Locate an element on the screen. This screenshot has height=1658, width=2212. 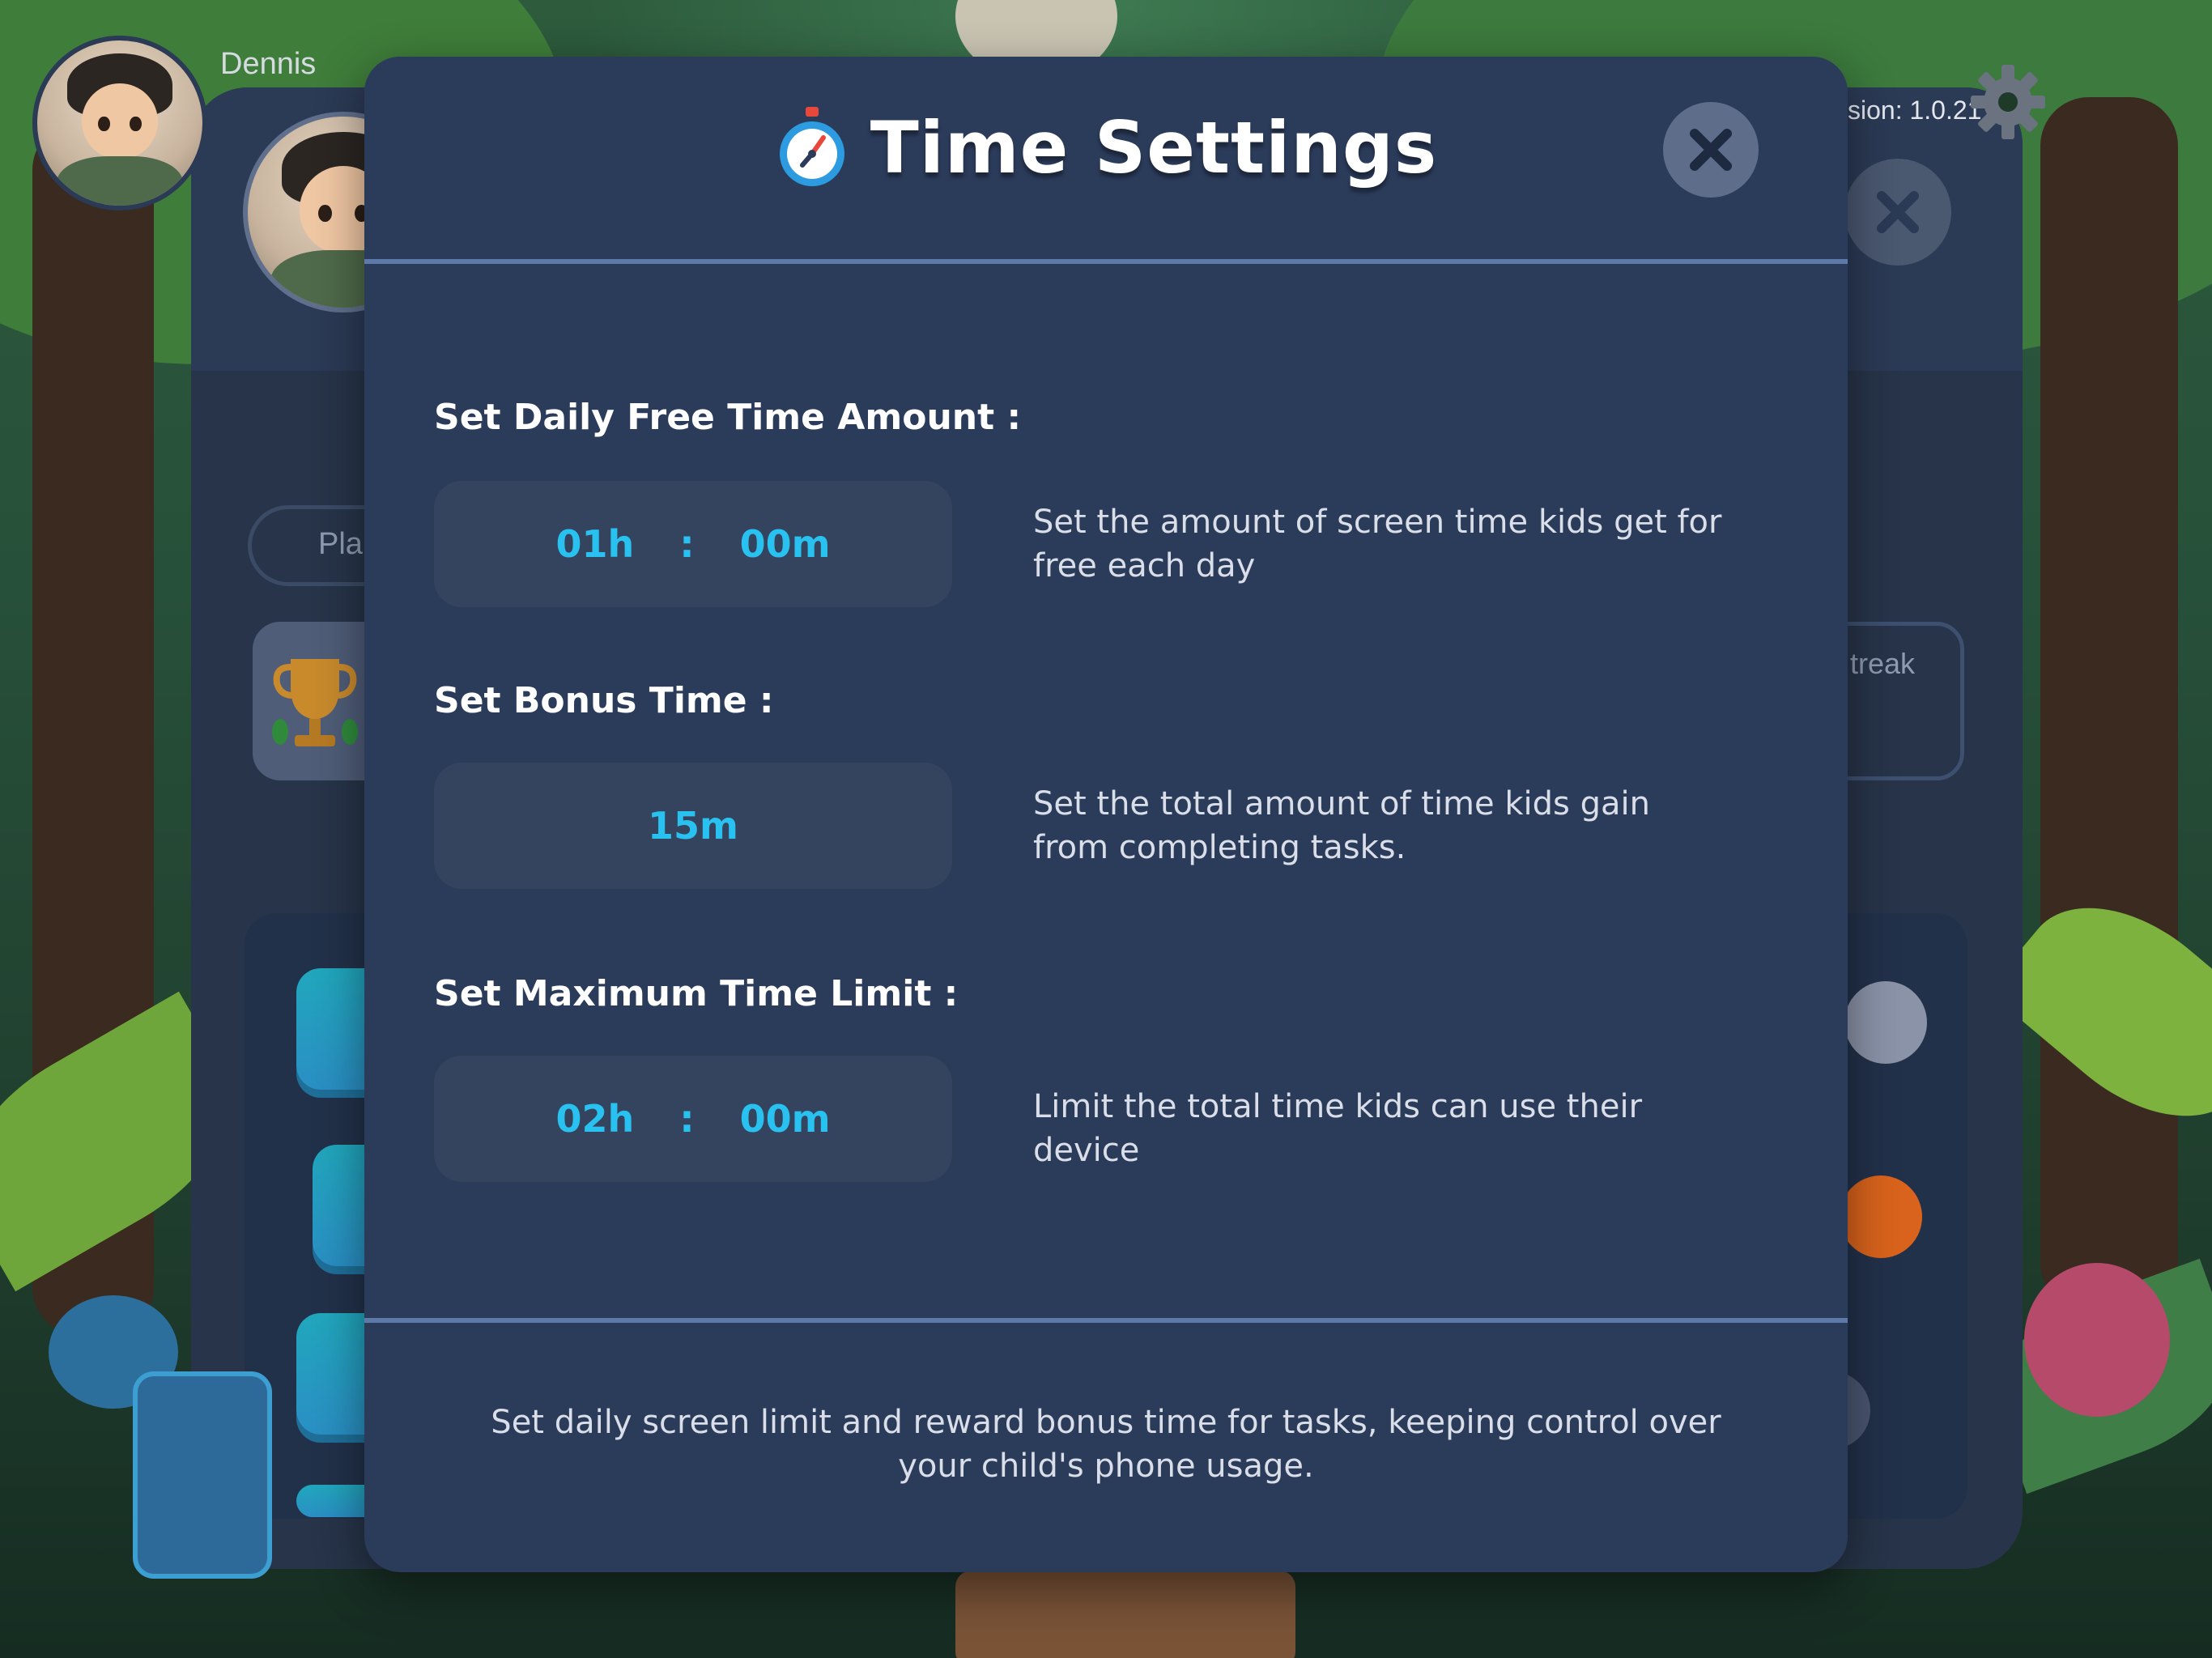
profile-avatar is located at coordinates (120, 123).